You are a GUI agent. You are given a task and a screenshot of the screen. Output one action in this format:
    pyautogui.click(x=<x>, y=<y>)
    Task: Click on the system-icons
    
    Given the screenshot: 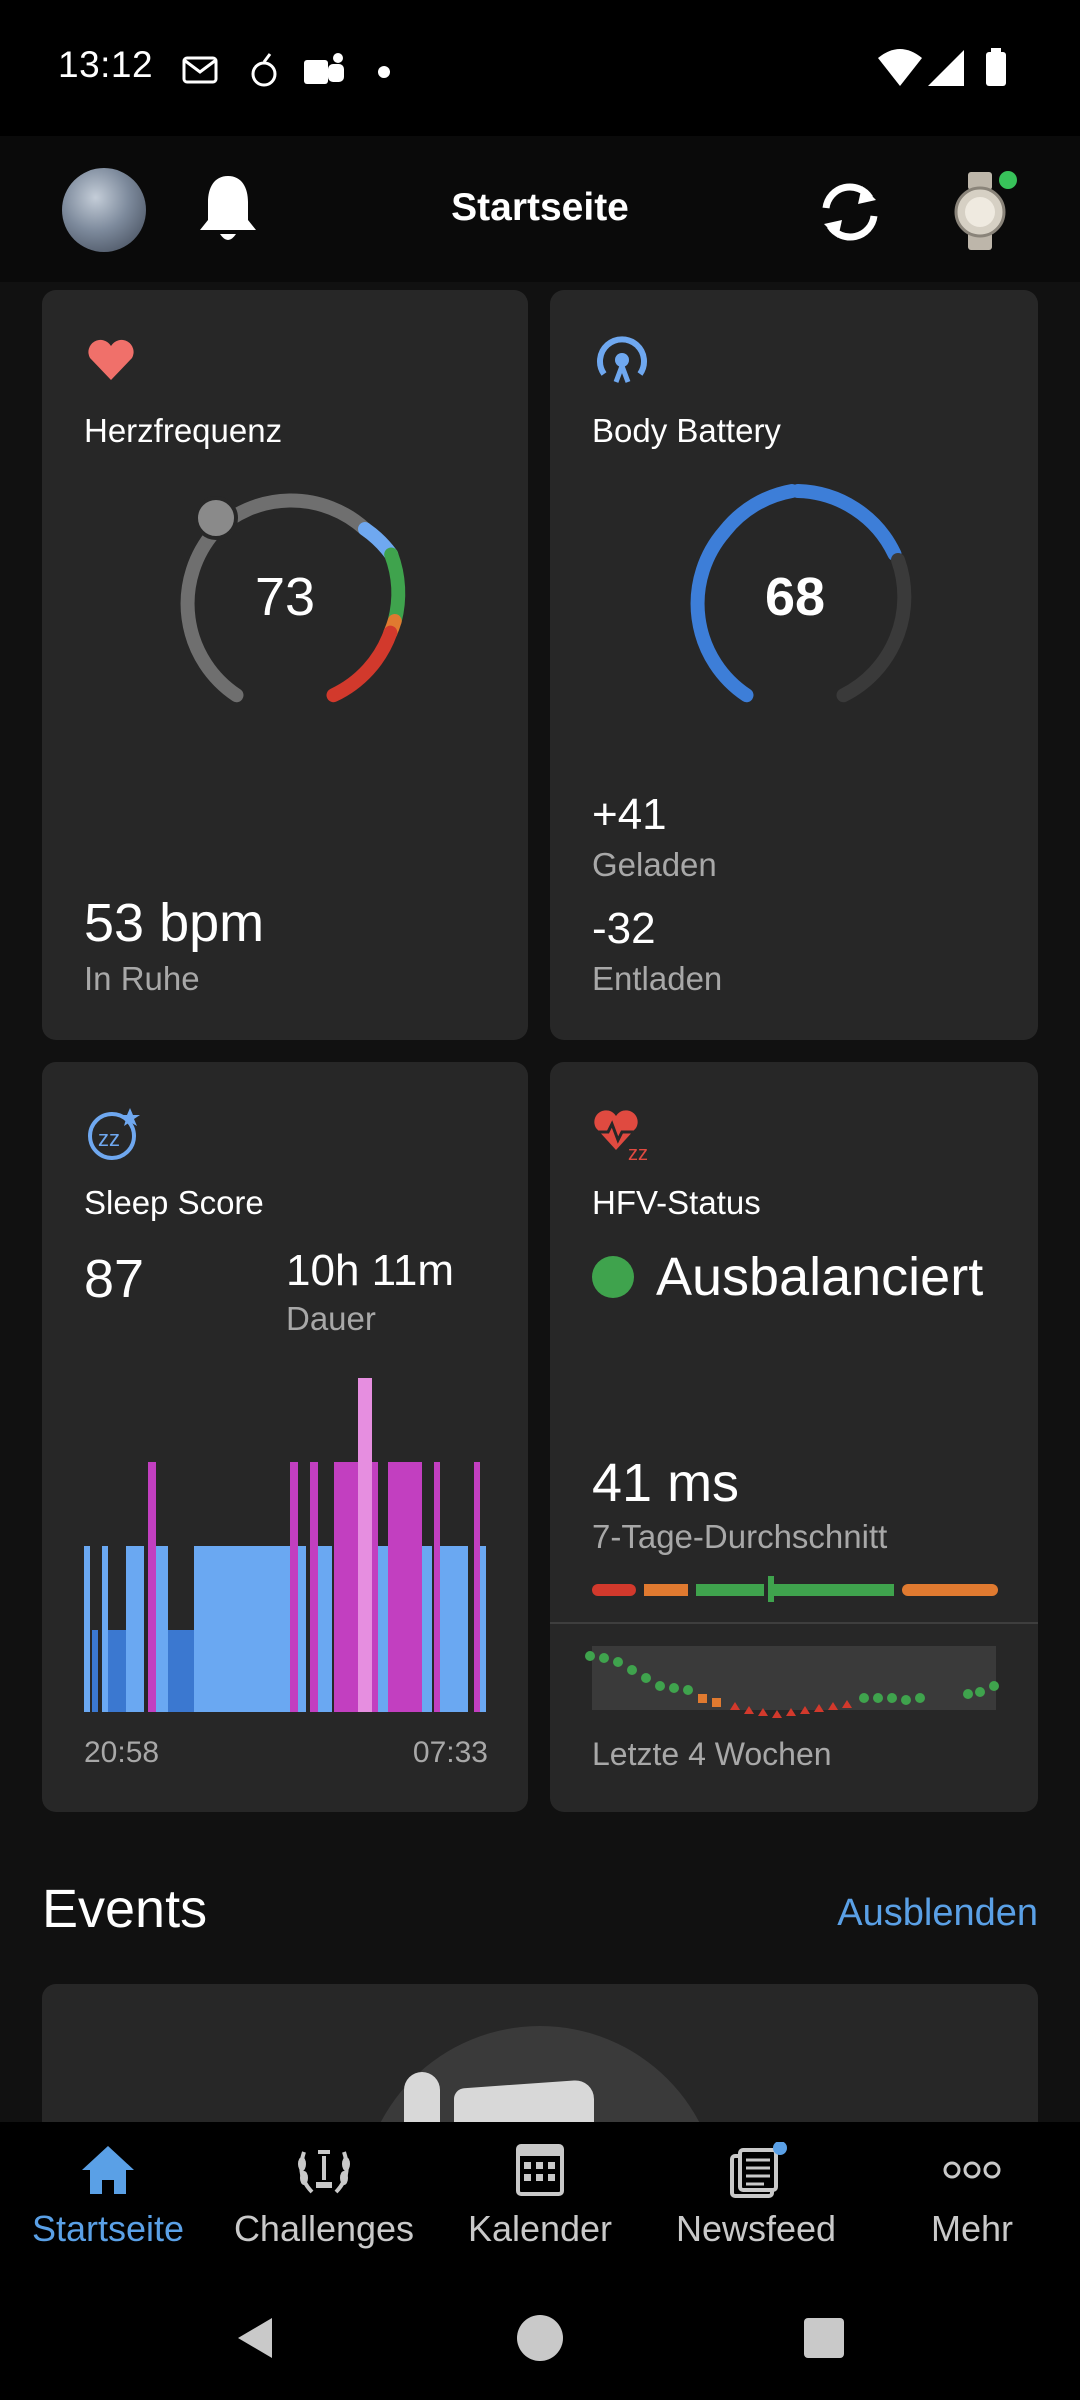 What is the action you would take?
    pyautogui.click(x=942, y=67)
    